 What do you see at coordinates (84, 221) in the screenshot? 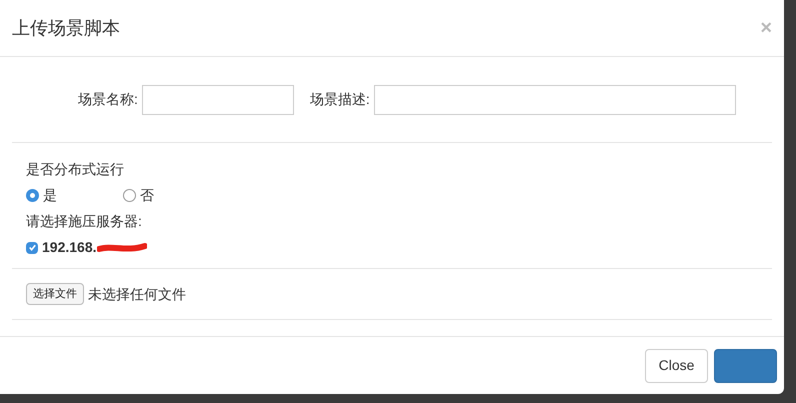
I see `section-label: 请选择施压服务器:` at bounding box center [84, 221].